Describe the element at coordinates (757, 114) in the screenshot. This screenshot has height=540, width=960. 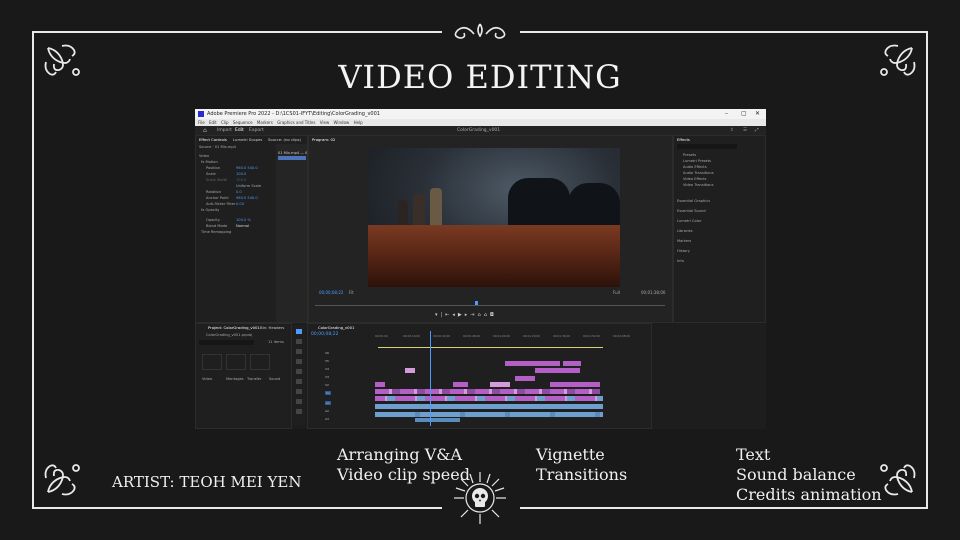
I see `close-button: ✕` at that location.